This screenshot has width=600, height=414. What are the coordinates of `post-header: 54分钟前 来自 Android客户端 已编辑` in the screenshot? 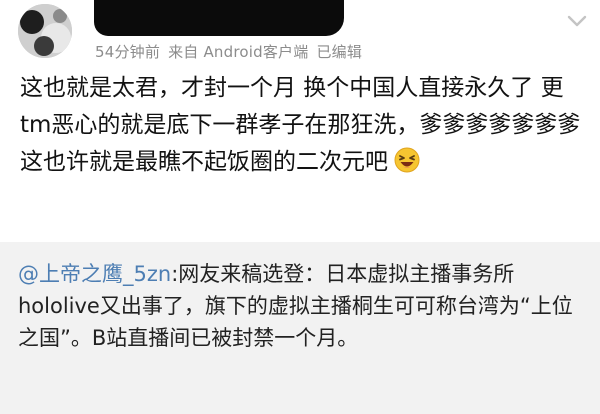 It's located at (300, 31).